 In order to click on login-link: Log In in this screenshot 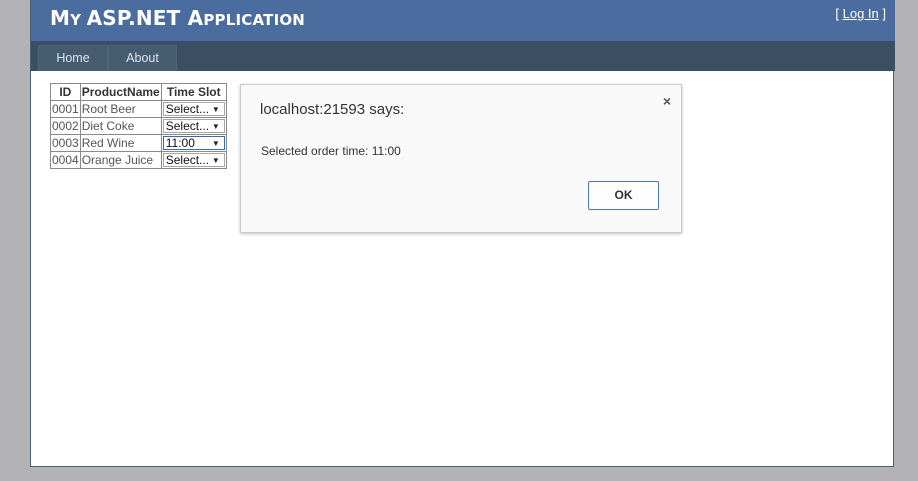, I will do `click(861, 13)`.